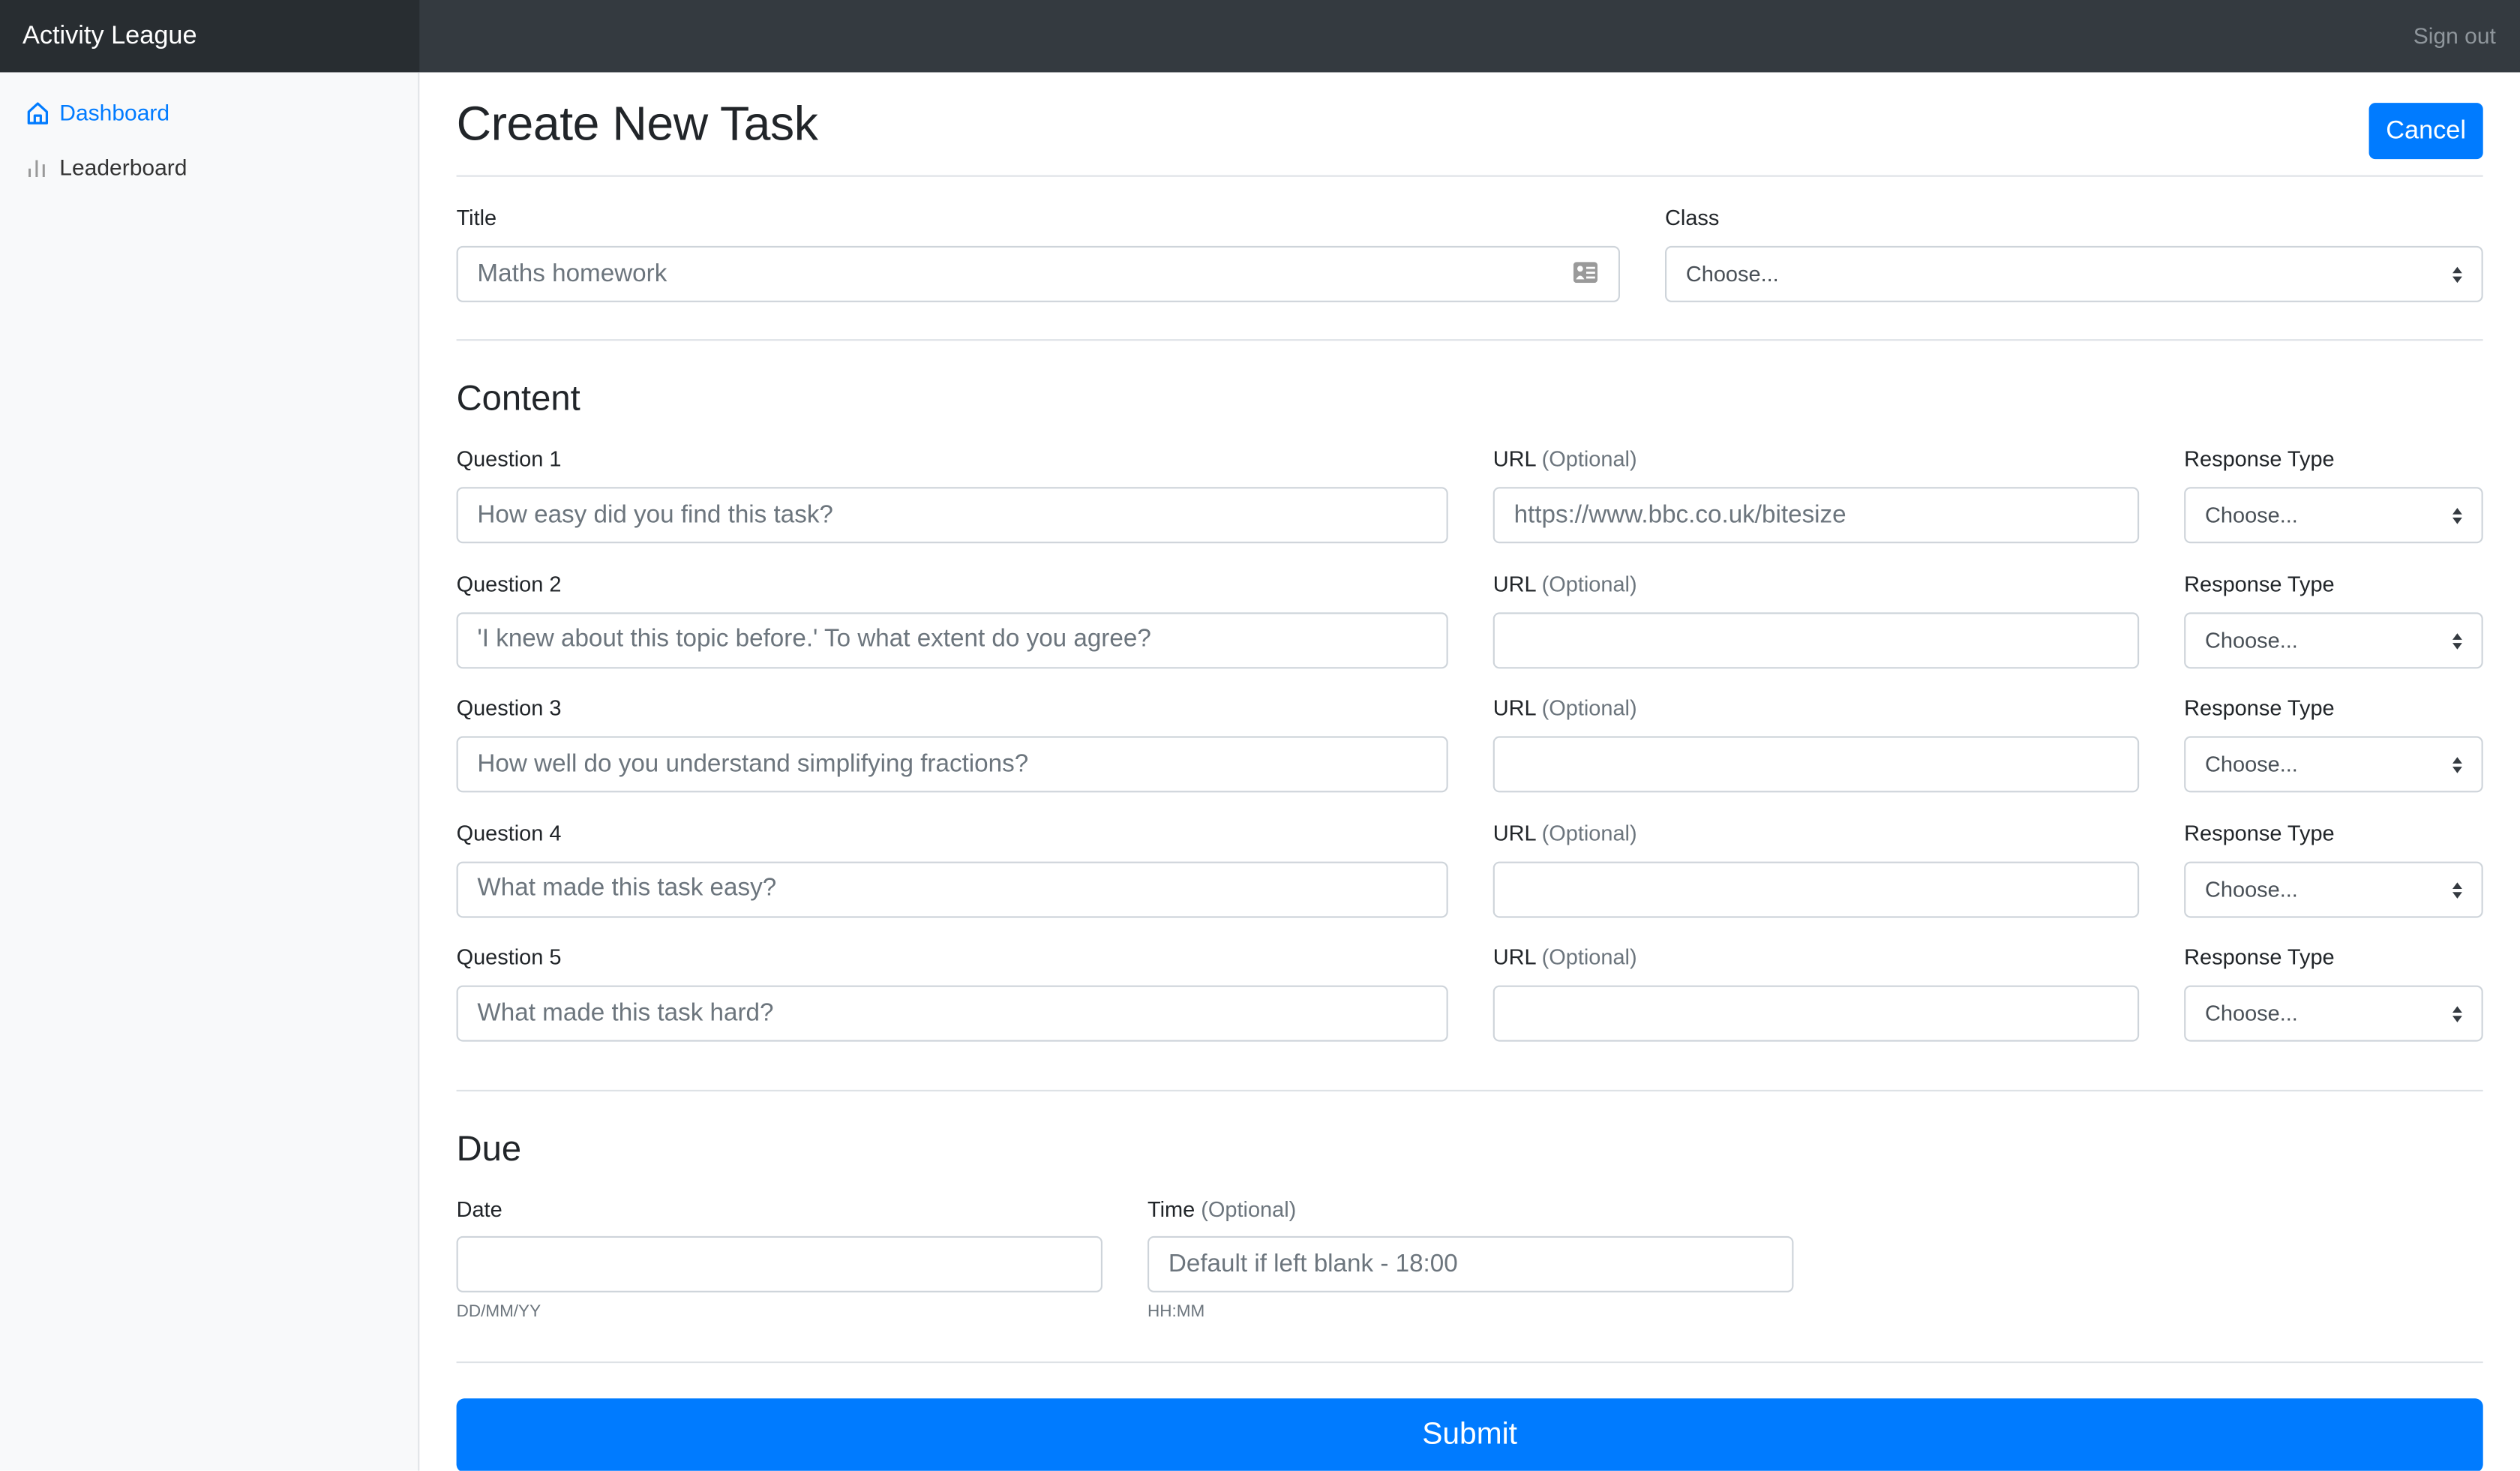 This screenshot has width=2520, height=1471. What do you see at coordinates (1585, 273) in the screenshot?
I see `contact-card-icon` at bounding box center [1585, 273].